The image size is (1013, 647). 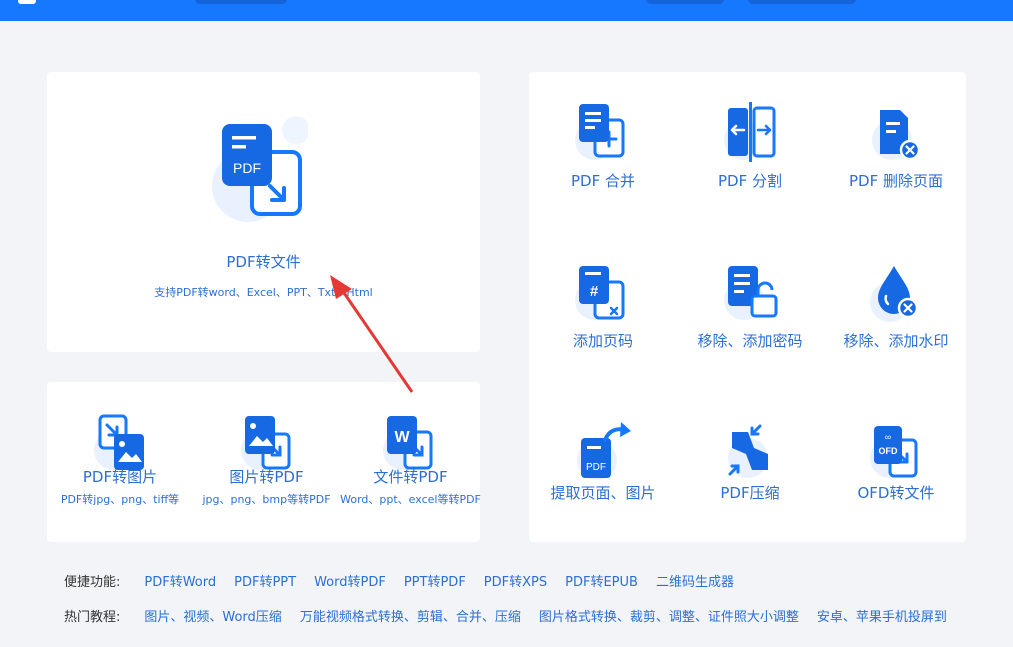 I want to click on annotation-arrow-icon, so click(x=372, y=334).